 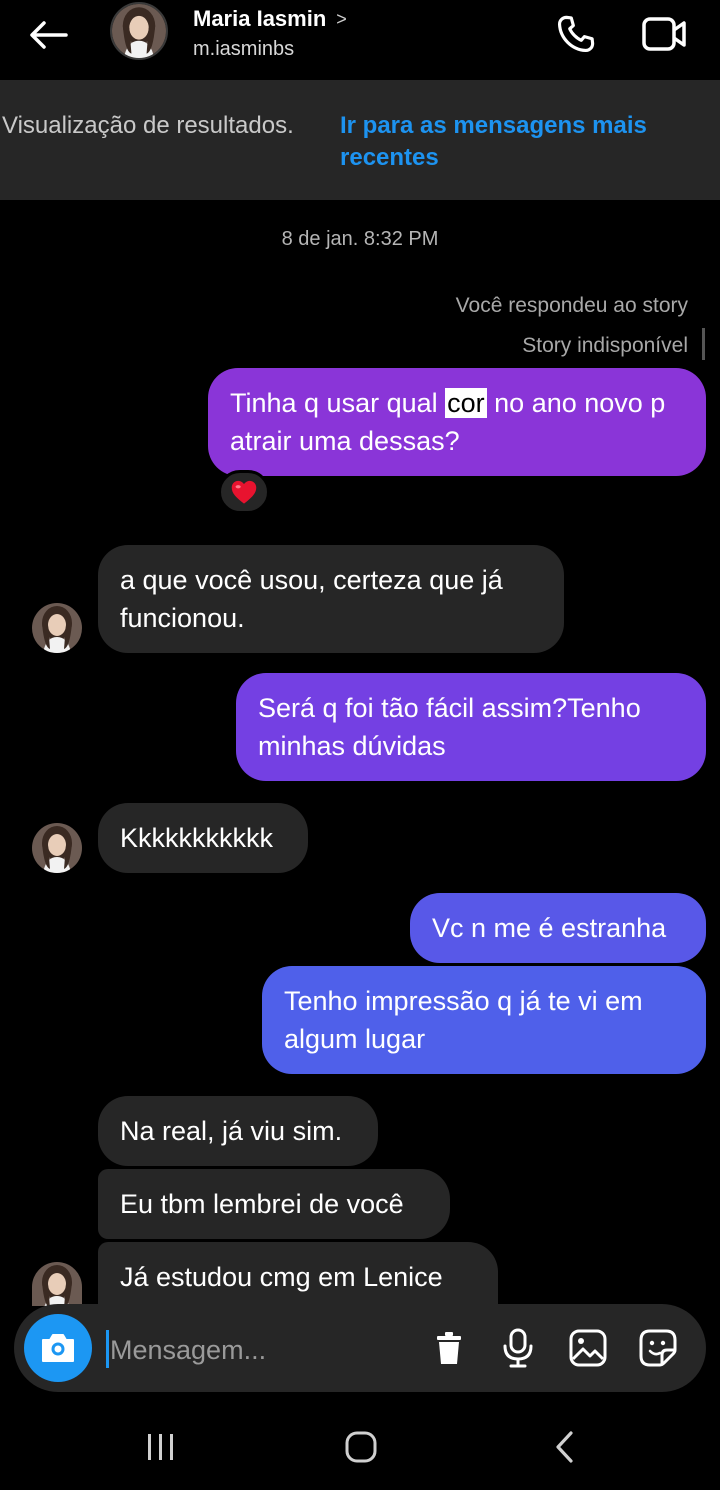 What do you see at coordinates (238, 1131) in the screenshot?
I see `message-bubble-incoming: Na real, já viu sim.` at bounding box center [238, 1131].